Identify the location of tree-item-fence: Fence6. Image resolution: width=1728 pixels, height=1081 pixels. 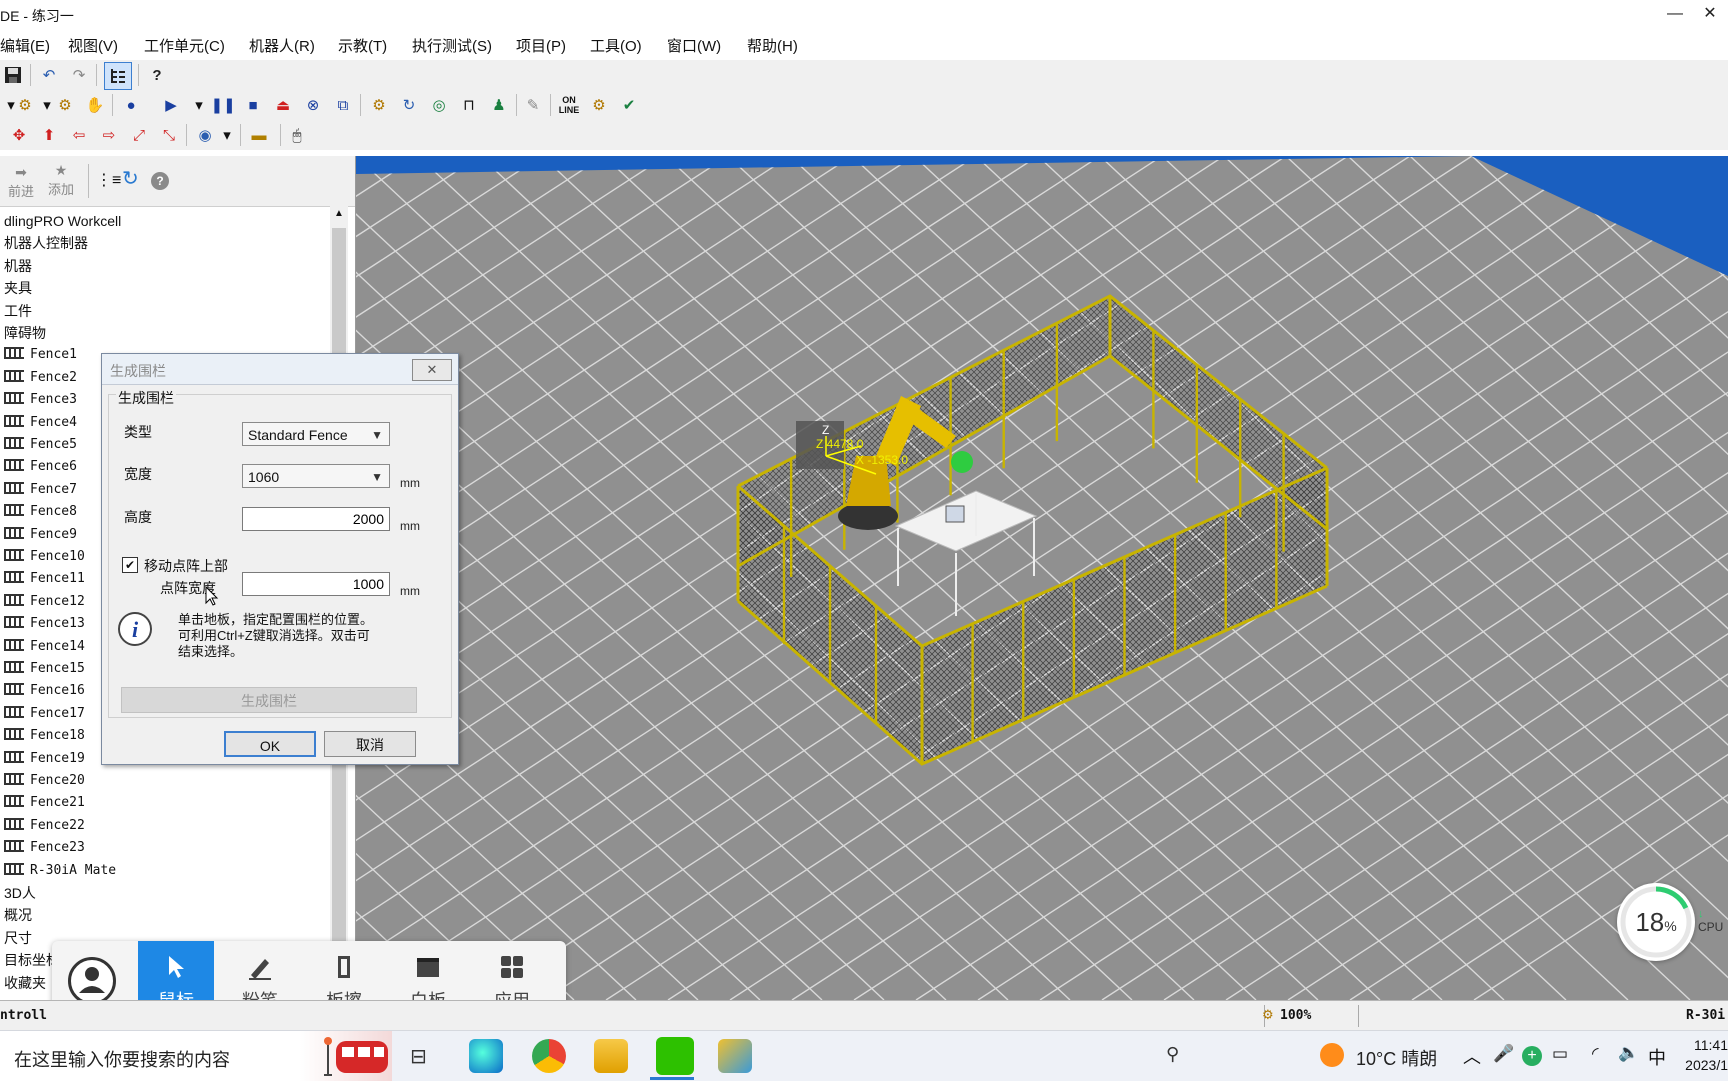
(40, 467).